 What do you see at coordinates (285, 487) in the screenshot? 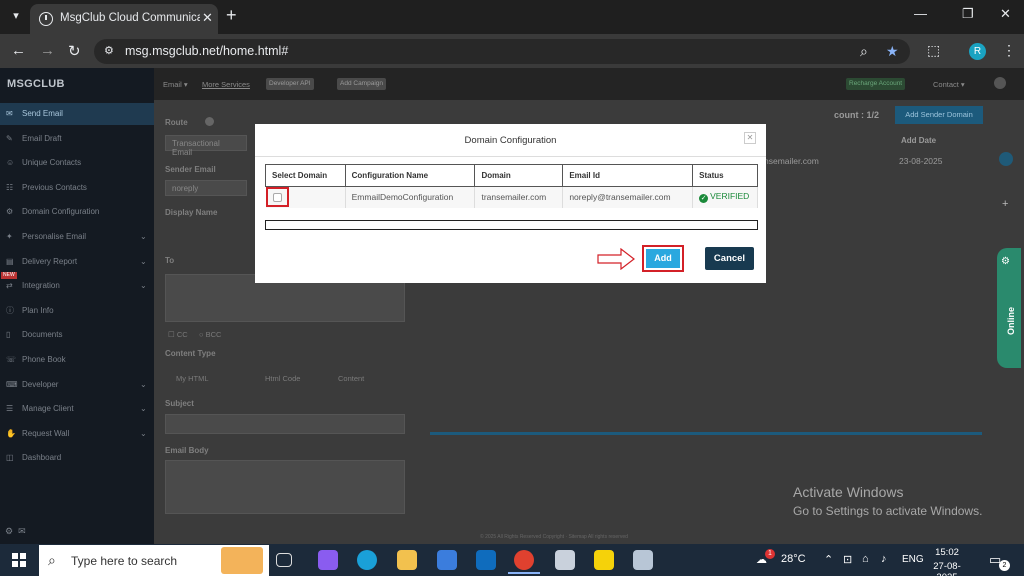
I see `email-body-editor` at bounding box center [285, 487].